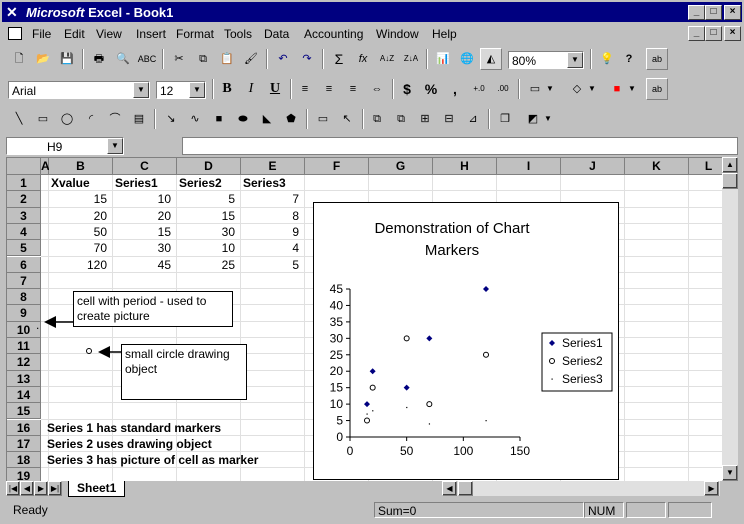 The height and width of the screenshot is (524, 744). What do you see at coordinates (129, 444) in the screenshot?
I see `note-cell: Series 2 uses drawing object` at bounding box center [129, 444].